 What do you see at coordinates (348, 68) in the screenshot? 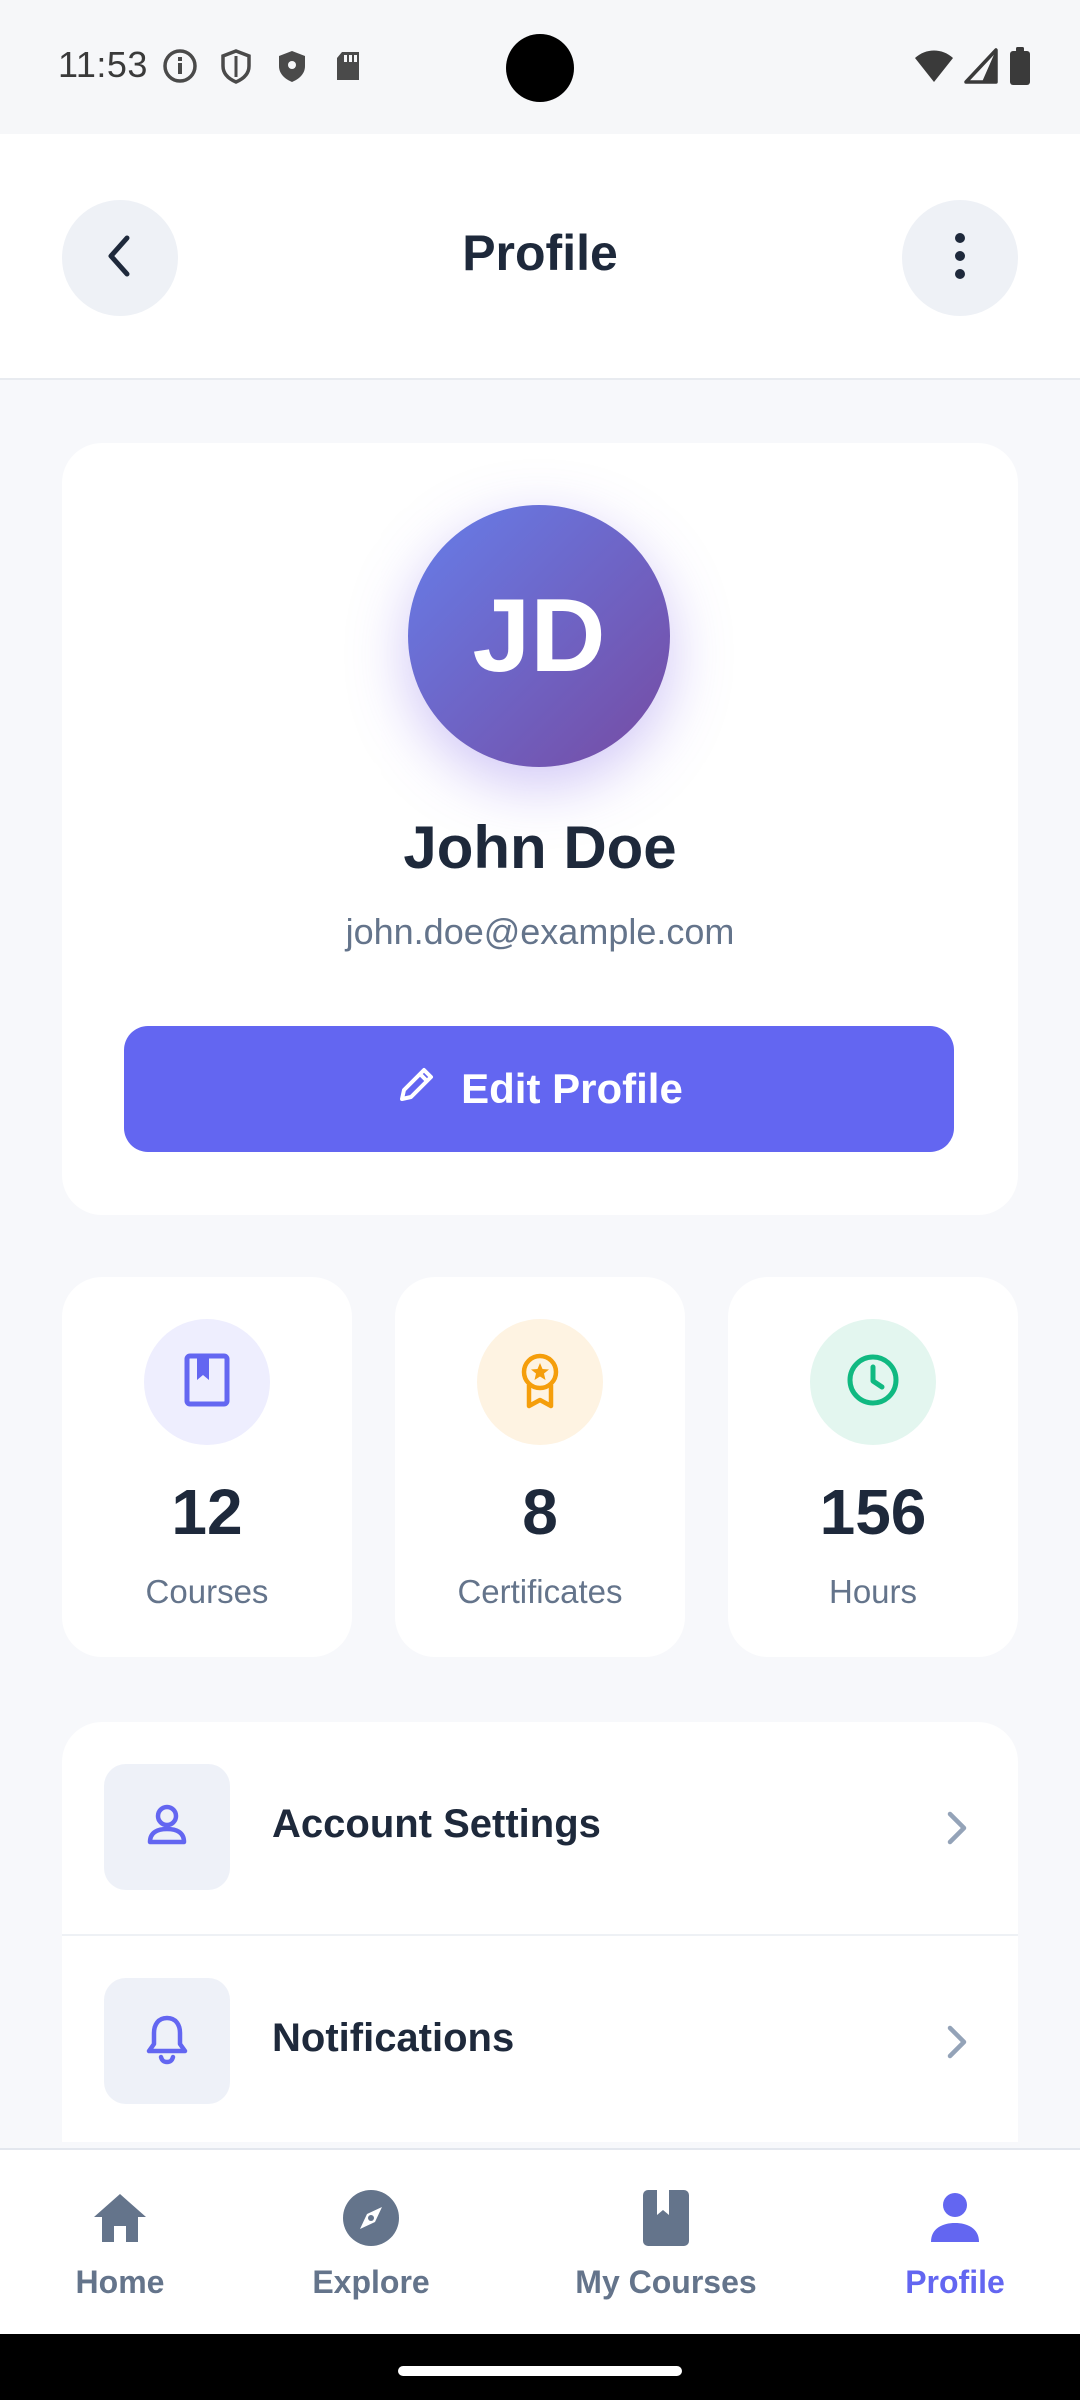
I see `sd-card-icon` at bounding box center [348, 68].